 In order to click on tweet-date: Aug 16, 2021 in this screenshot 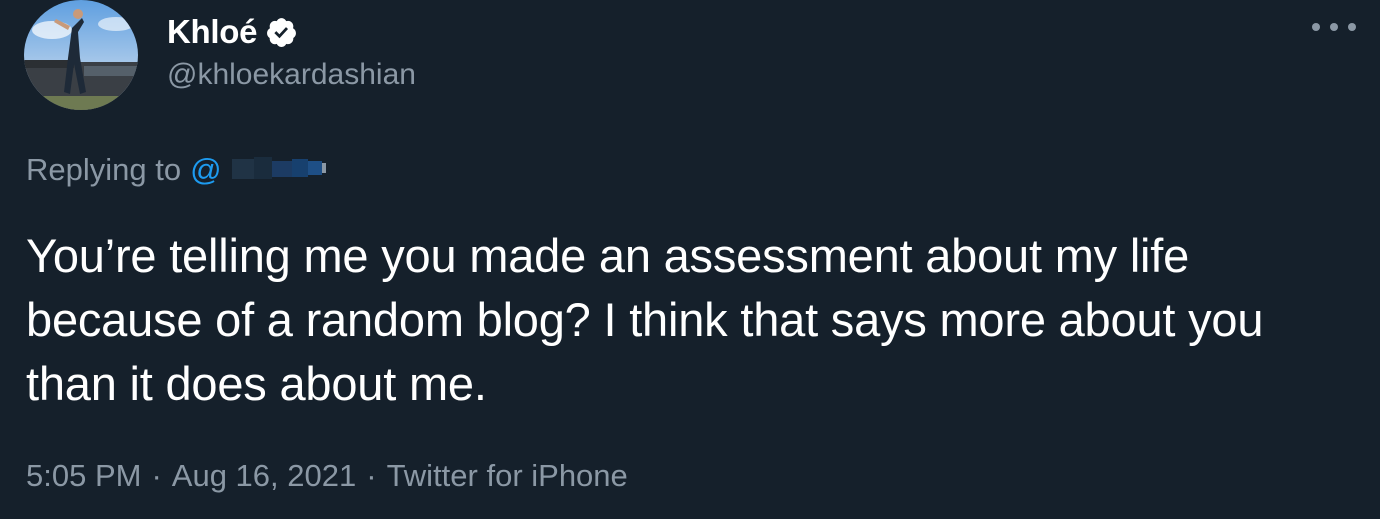, I will do `click(264, 476)`.